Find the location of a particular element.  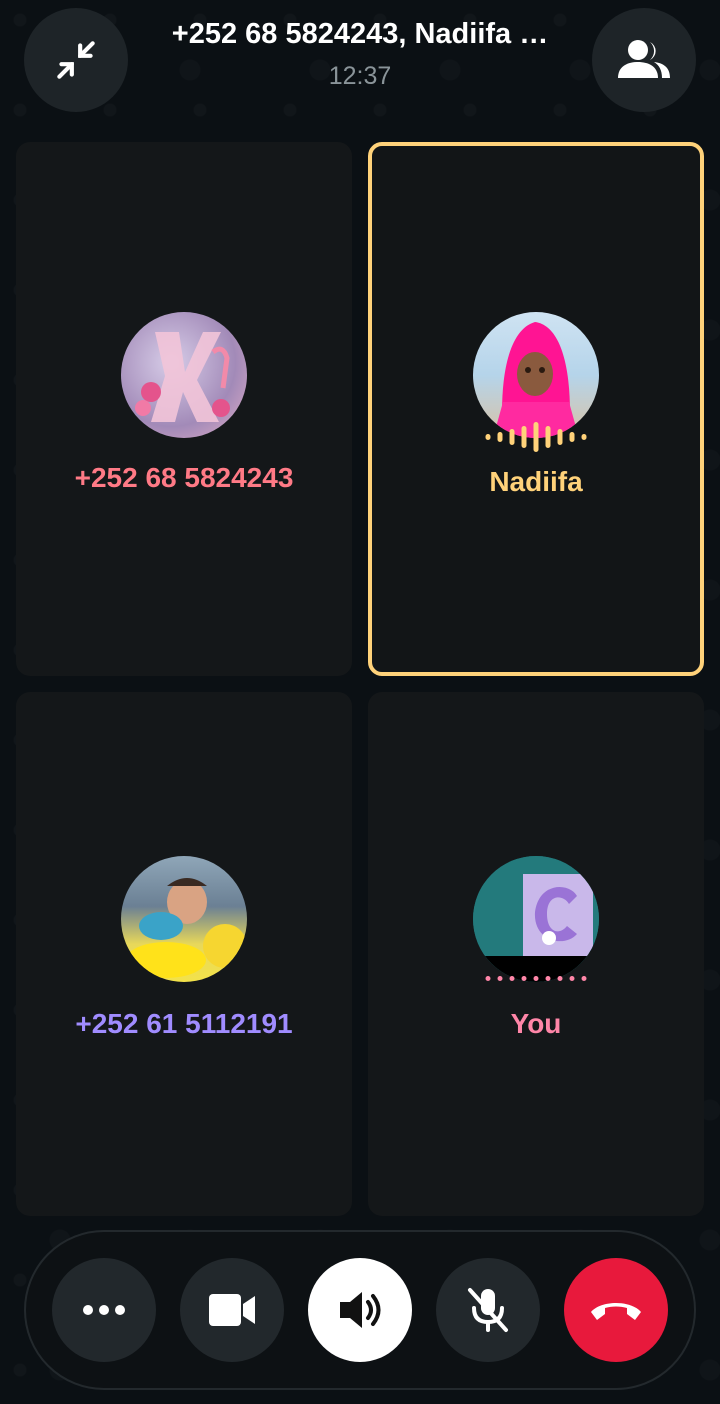

participants-button is located at coordinates (644, 60).